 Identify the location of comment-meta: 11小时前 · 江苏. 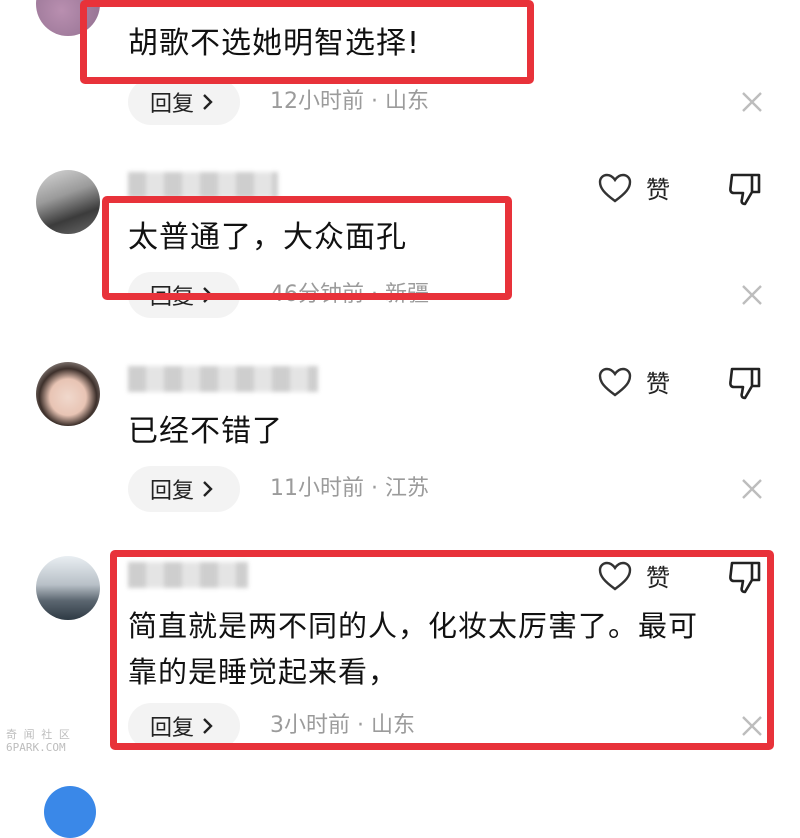
(349, 488).